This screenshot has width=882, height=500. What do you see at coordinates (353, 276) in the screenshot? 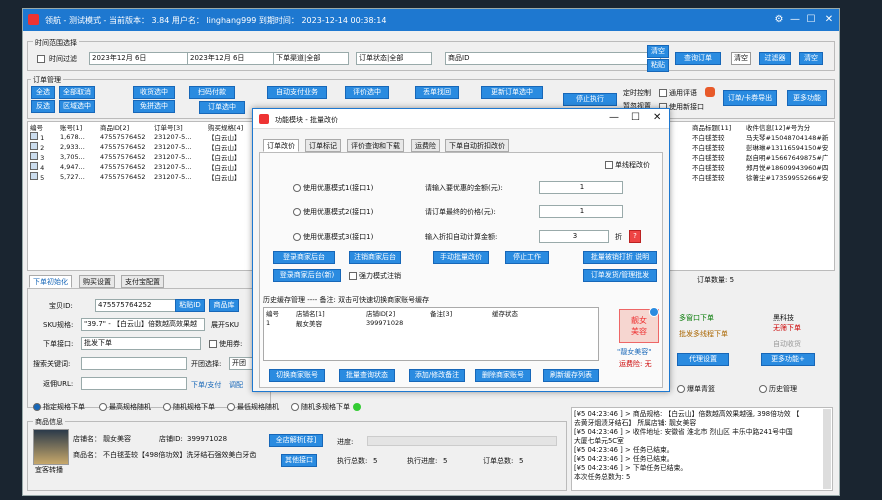
I see `force-cancel-checkbox` at bounding box center [353, 276].